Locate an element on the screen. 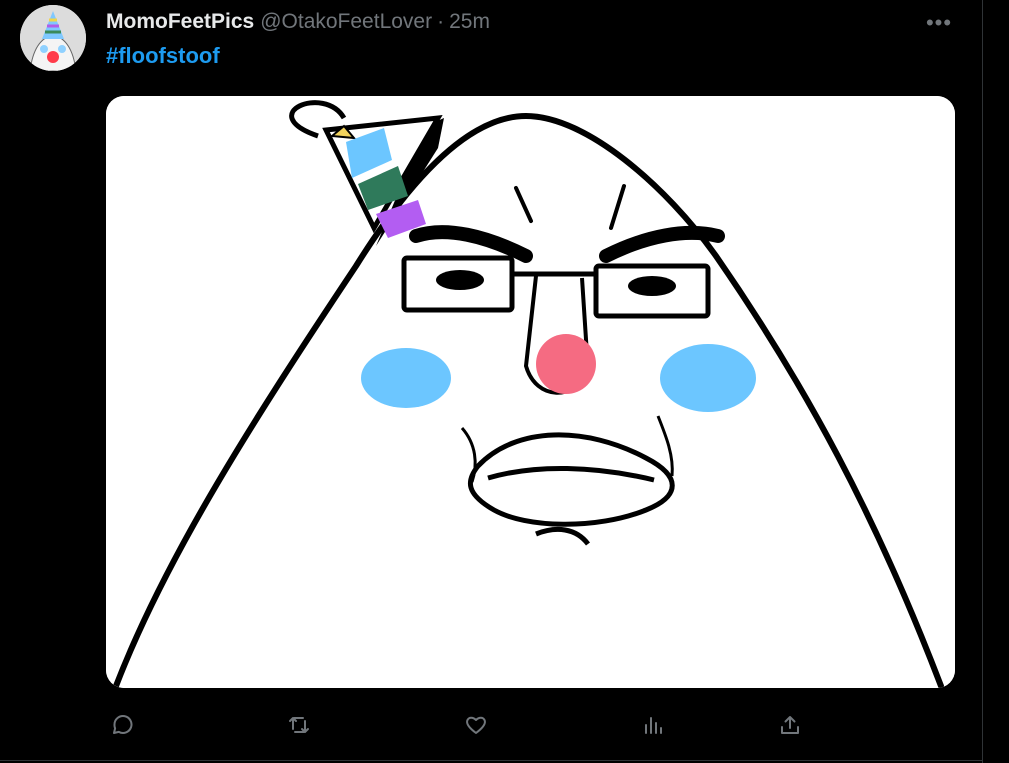 Image resolution: width=1009 pixels, height=763 pixels. share-button is located at coordinates (790, 725).